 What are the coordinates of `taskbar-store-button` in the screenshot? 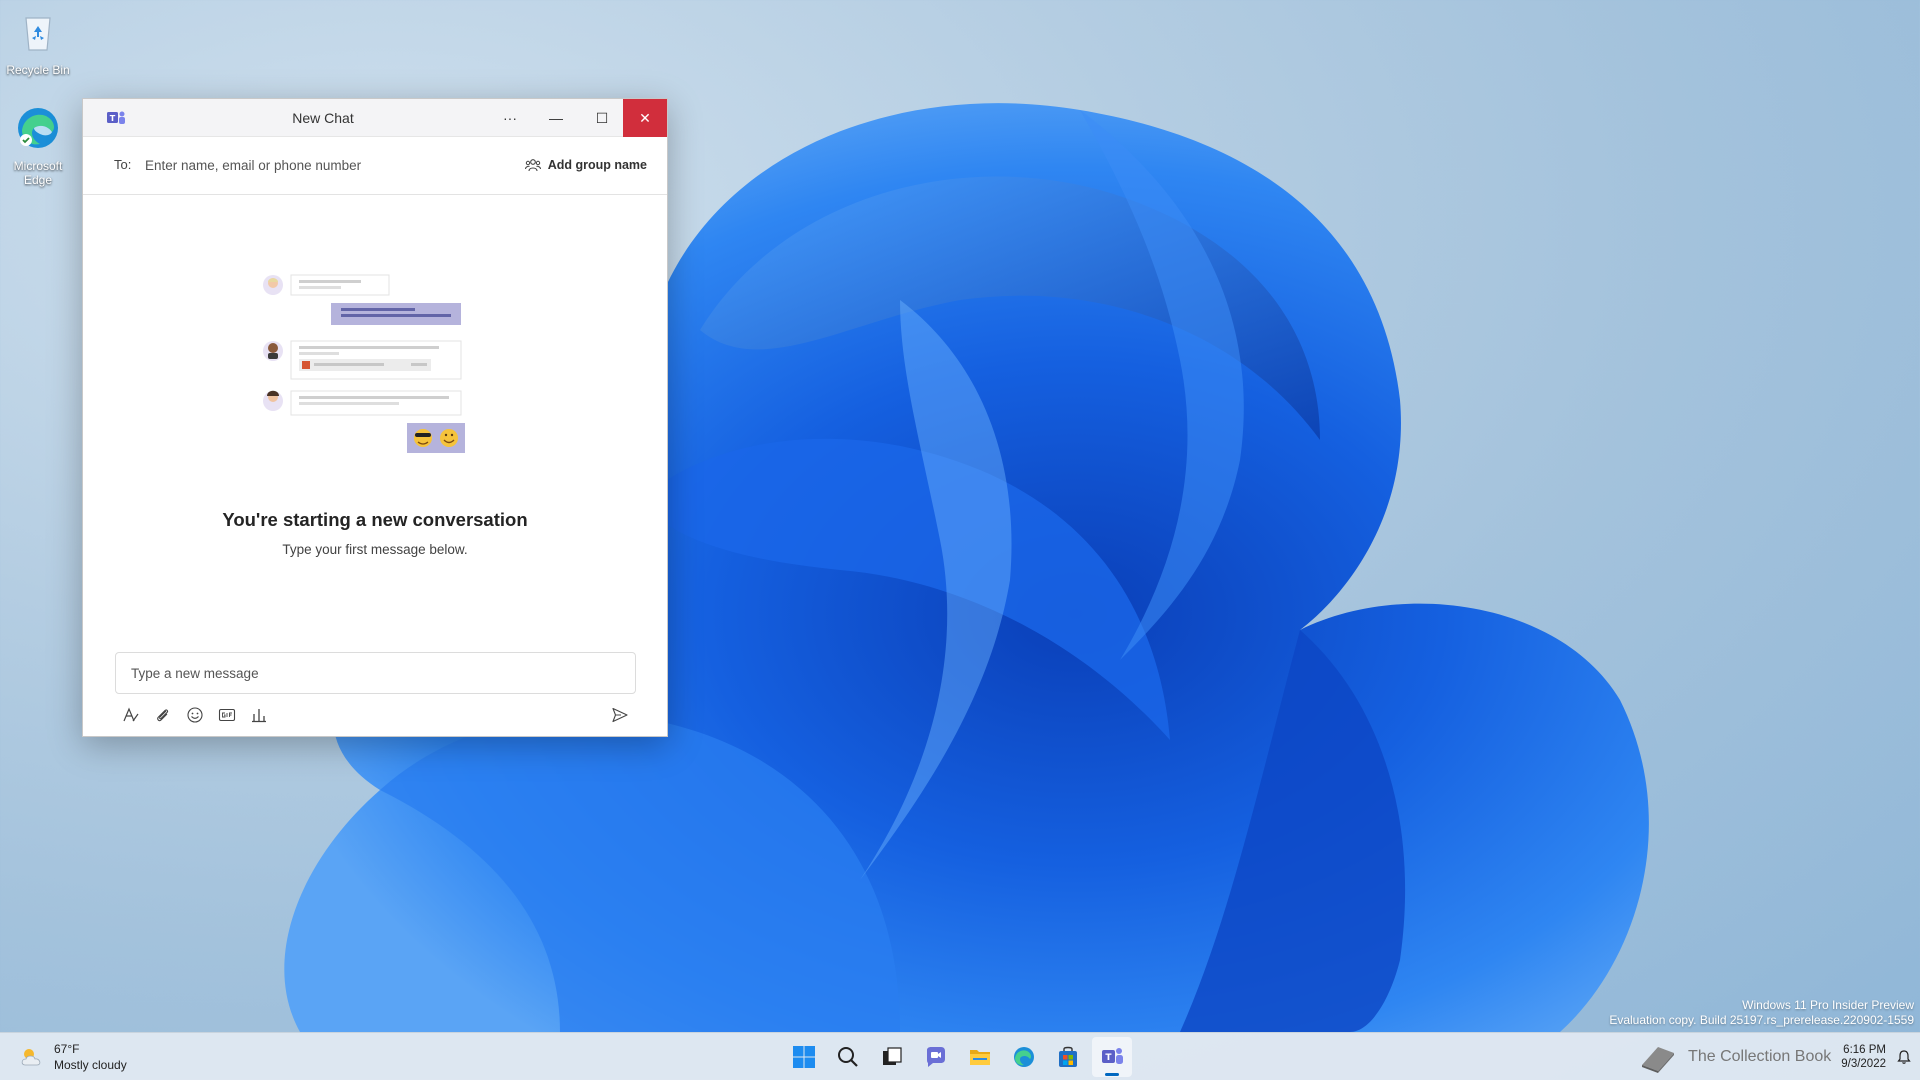 It's located at (1068, 1056).